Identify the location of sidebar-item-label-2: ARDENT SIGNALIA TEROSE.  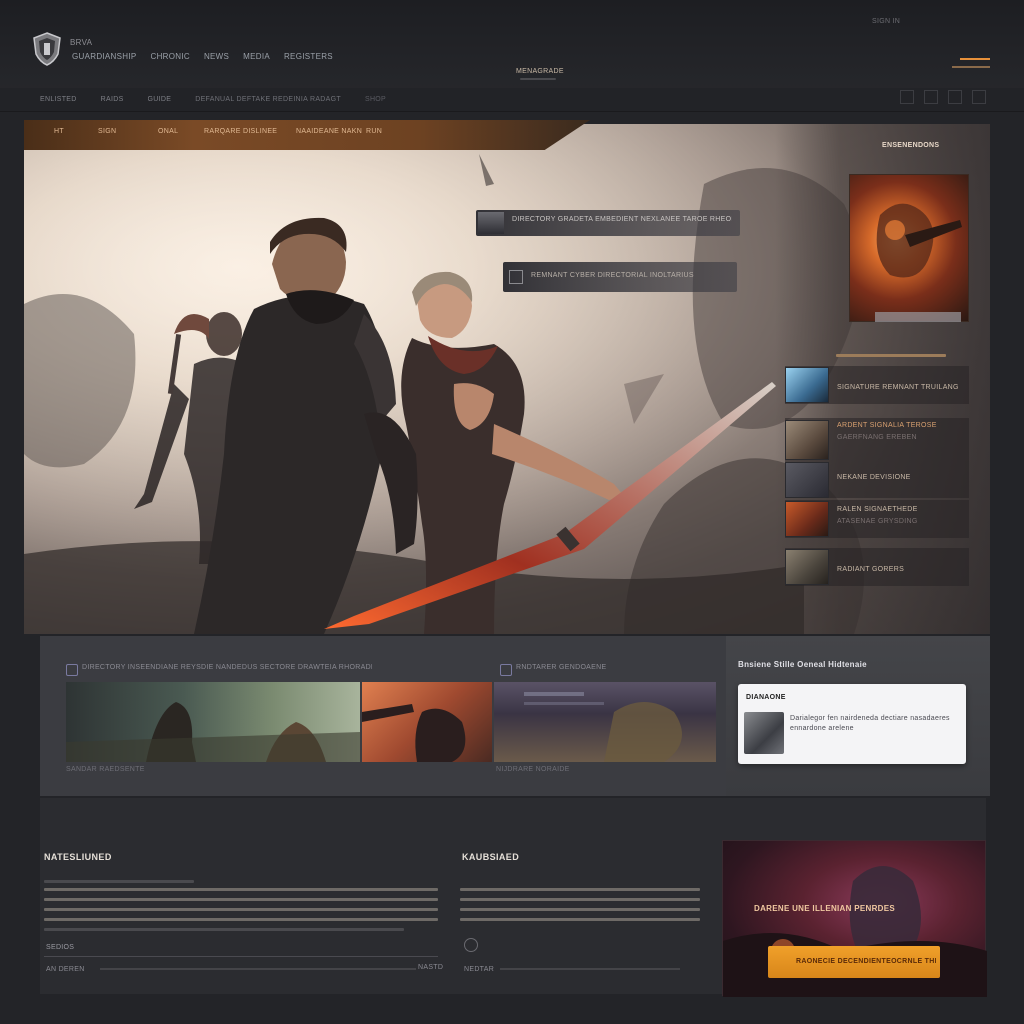
(887, 425).